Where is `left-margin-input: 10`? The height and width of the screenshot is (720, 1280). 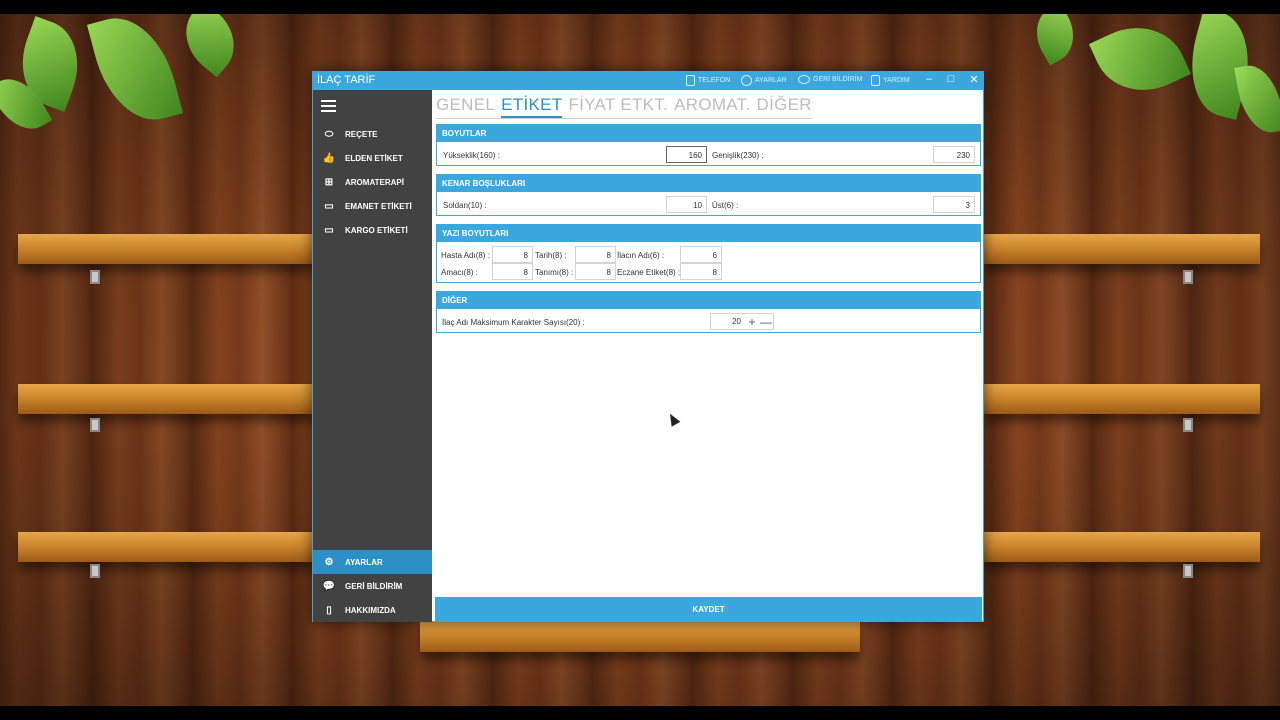 left-margin-input: 10 is located at coordinates (686, 204).